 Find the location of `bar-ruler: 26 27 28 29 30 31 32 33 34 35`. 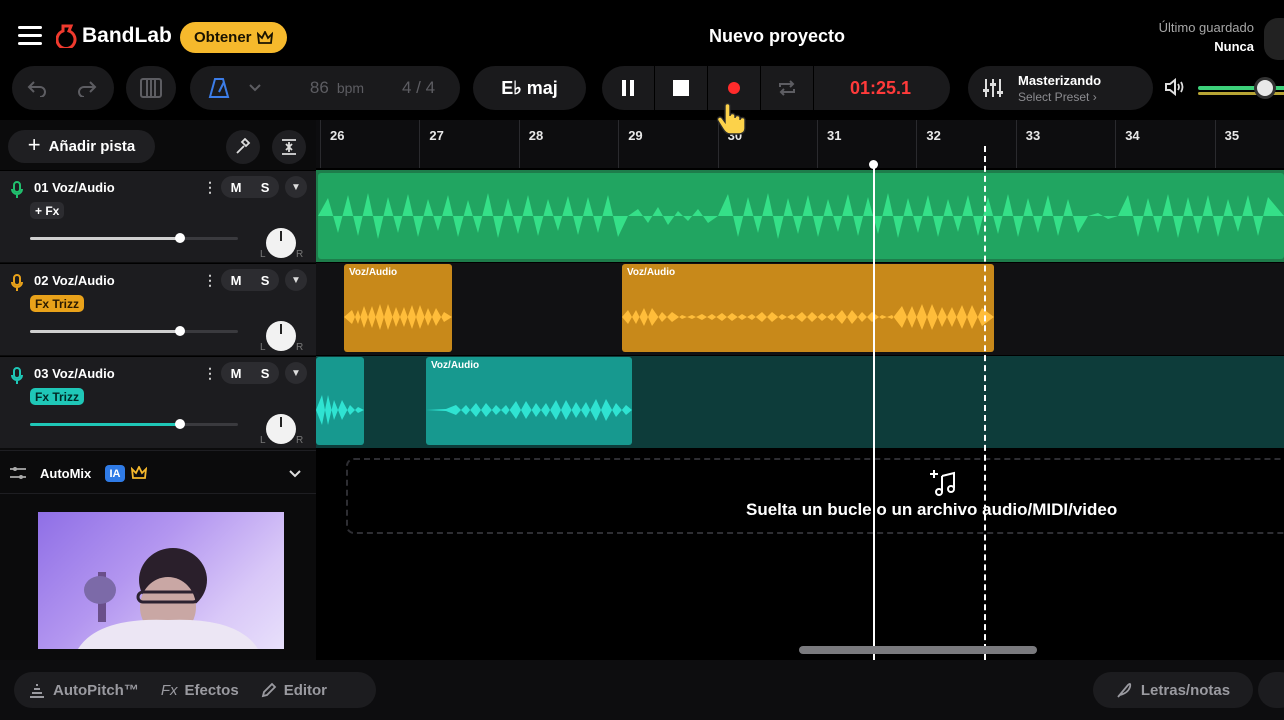

bar-ruler: 26 27 28 29 30 31 32 33 34 35 is located at coordinates (800, 144).